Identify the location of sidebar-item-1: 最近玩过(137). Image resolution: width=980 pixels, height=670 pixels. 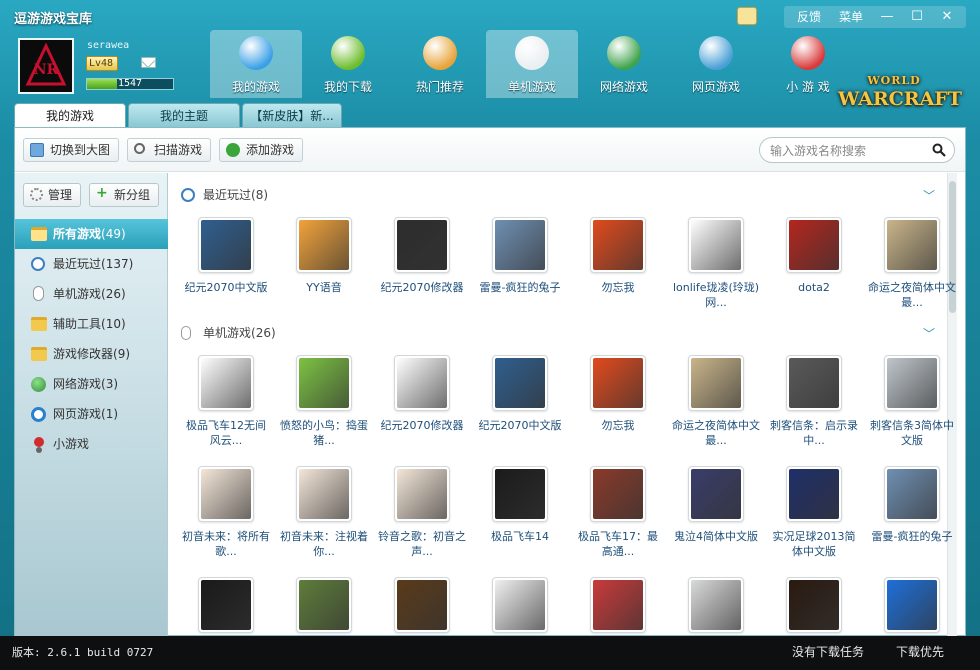
(91, 264).